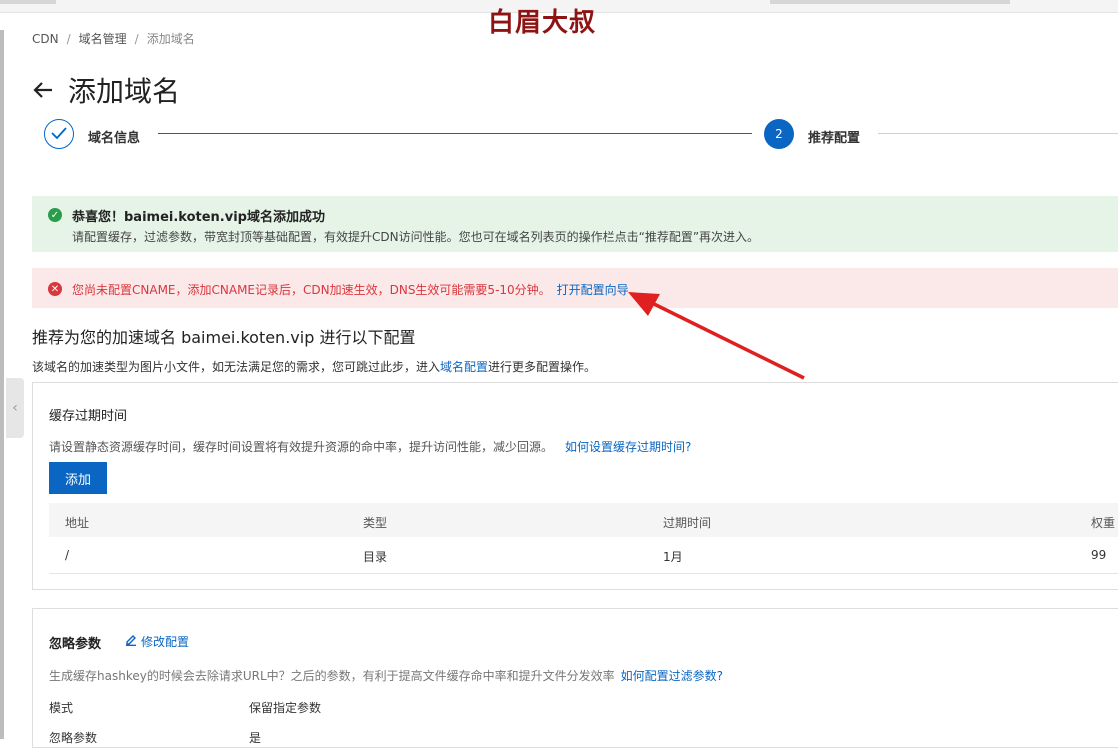 The height and width of the screenshot is (748, 1118). What do you see at coordinates (593, 290) in the screenshot?
I see `open-config-wizard-link: 打开配置向导` at bounding box center [593, 290].